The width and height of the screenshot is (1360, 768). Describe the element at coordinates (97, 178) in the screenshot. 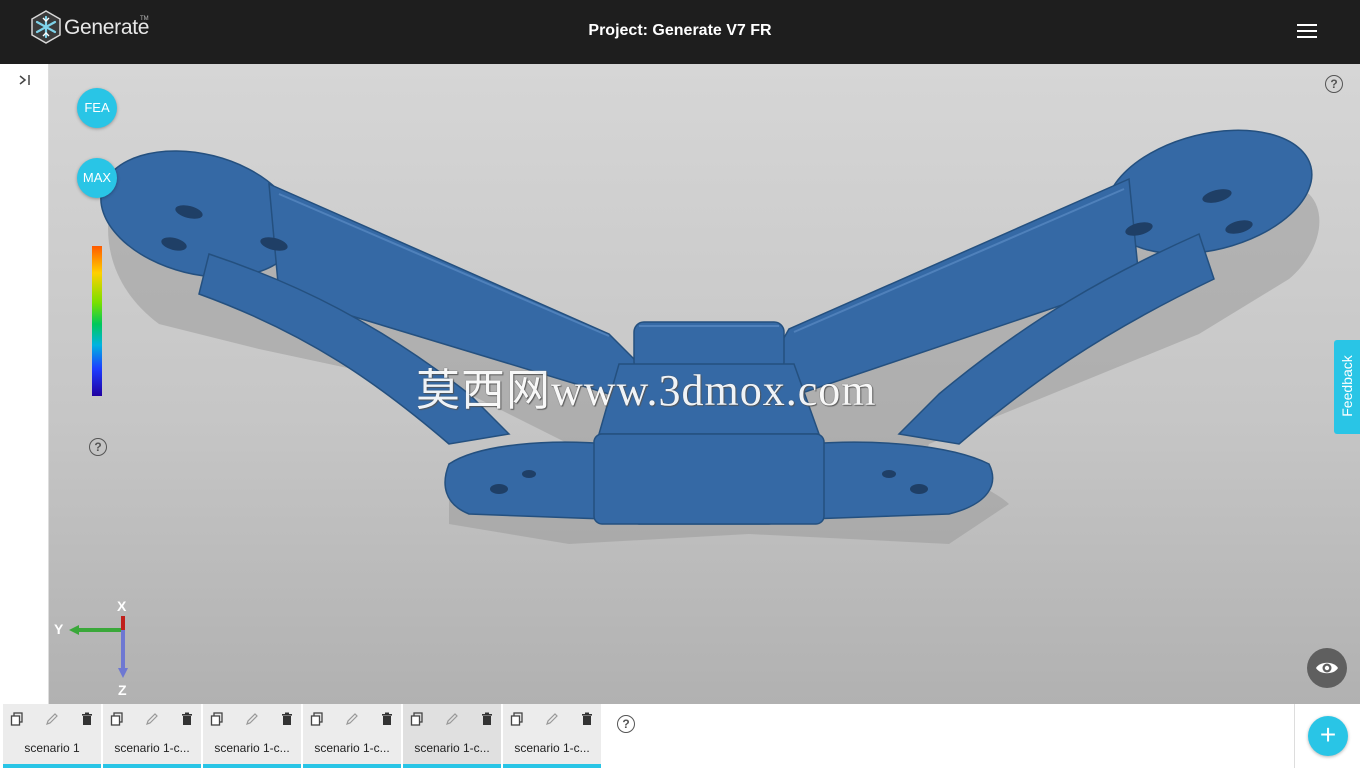

I see `max-button: MAX` at that location.